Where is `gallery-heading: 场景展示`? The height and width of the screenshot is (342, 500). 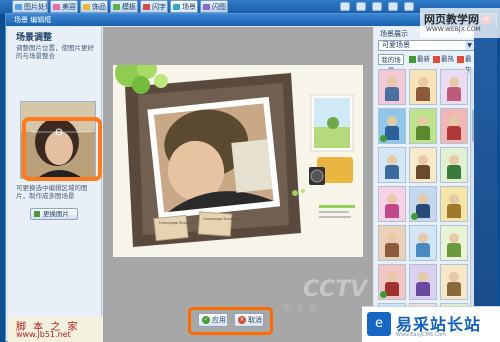 gallery-heading: 场景展示 is located at coordinates (394, 34).